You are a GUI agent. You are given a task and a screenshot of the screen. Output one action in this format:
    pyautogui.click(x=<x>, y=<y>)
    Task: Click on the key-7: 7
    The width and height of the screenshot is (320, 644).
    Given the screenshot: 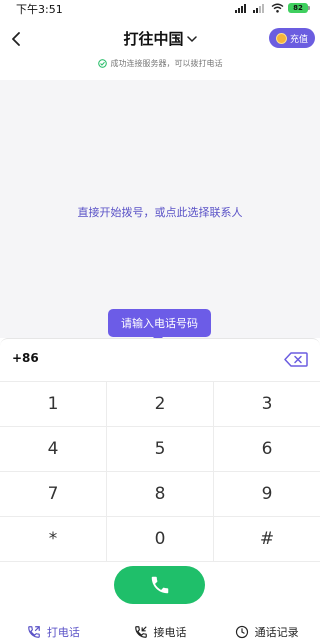 What is the action you would take?
    pyautogui.click(x=53, y=494)
    